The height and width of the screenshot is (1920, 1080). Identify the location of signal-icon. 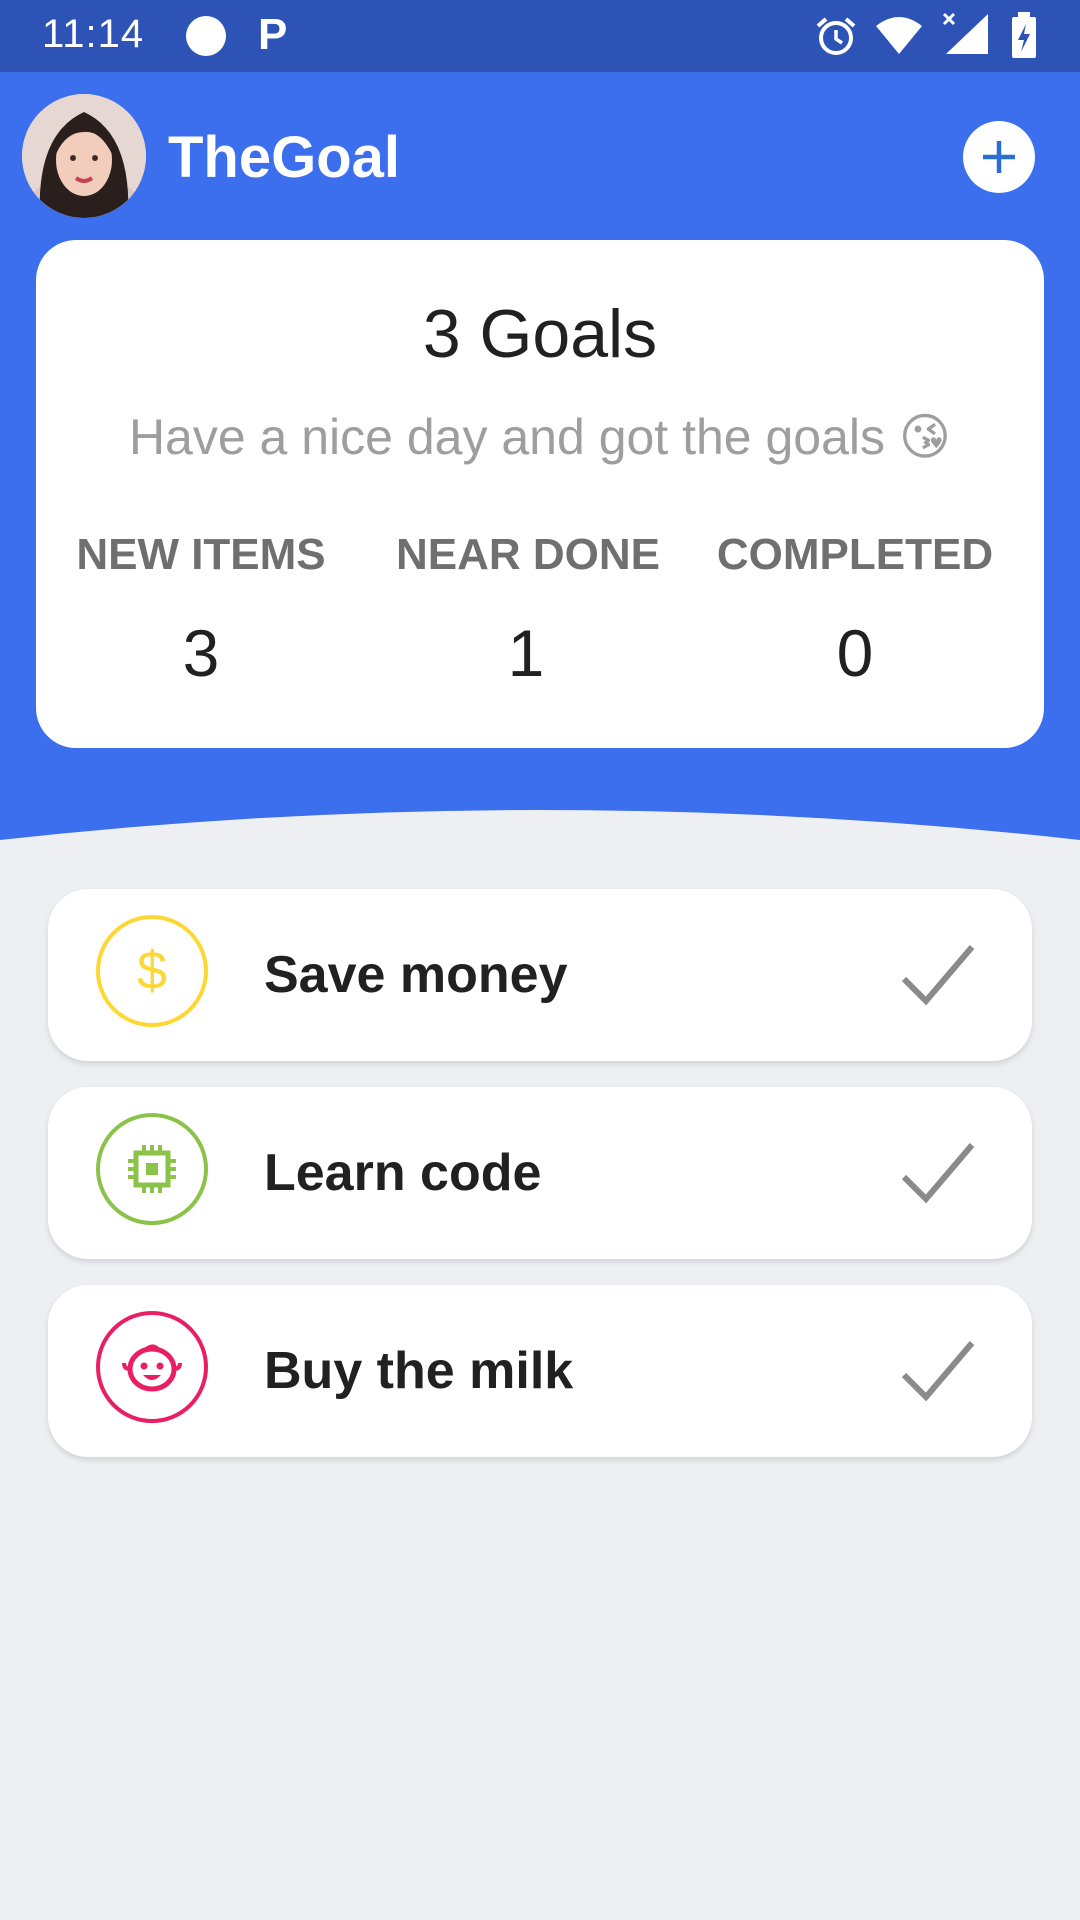
(965, 33).